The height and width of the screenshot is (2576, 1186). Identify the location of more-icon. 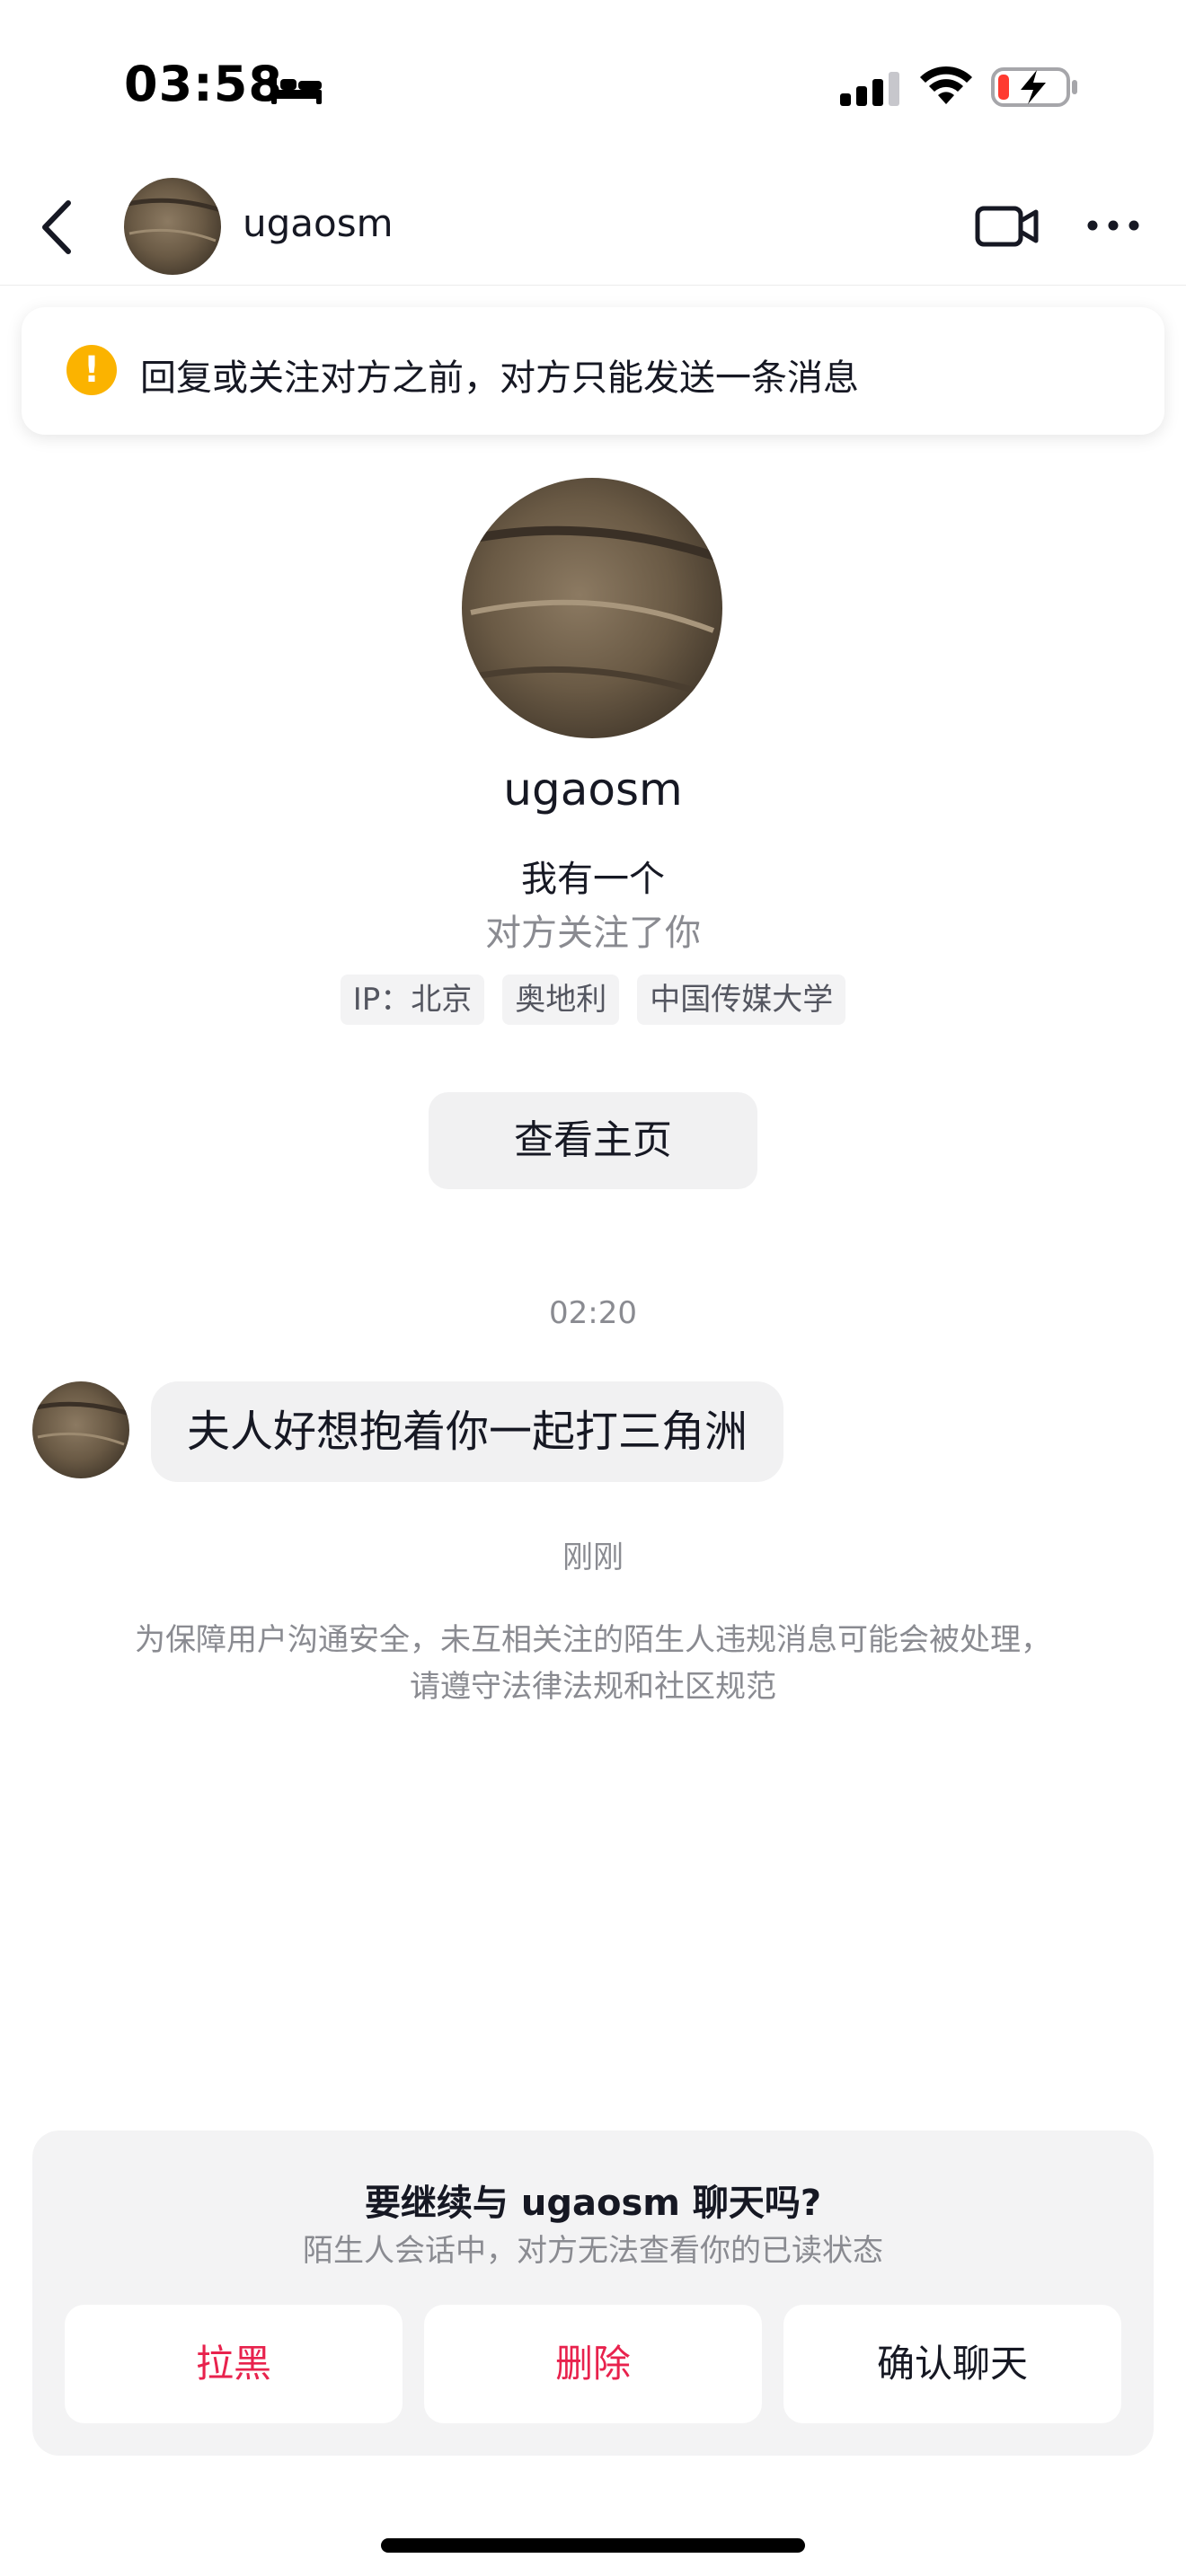
(1113, 225).